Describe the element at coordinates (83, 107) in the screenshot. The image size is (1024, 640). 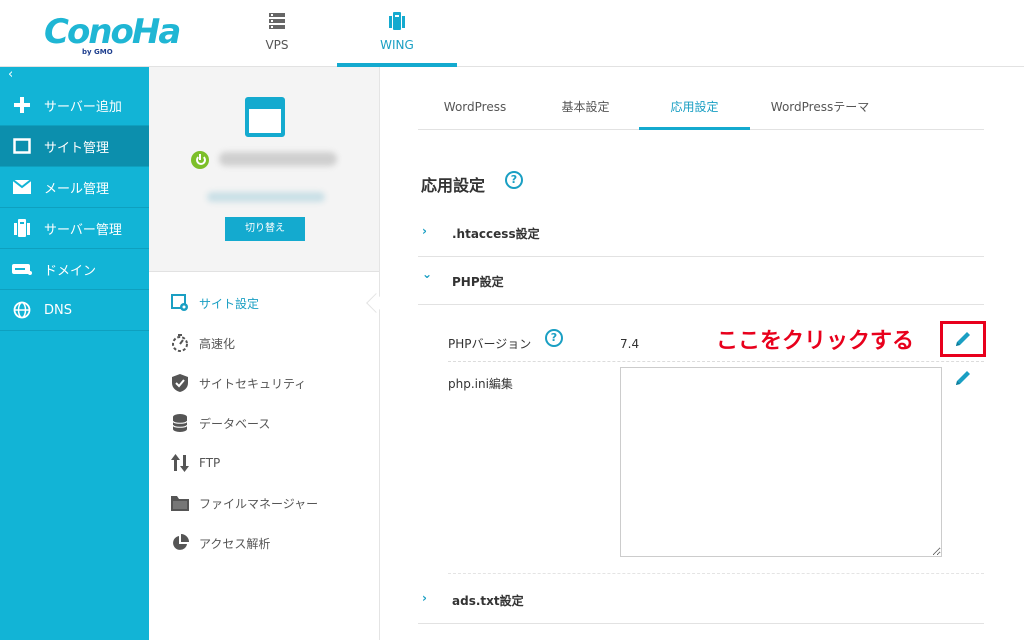
I see `sidebar-item-label: サーバー追加` at that location.